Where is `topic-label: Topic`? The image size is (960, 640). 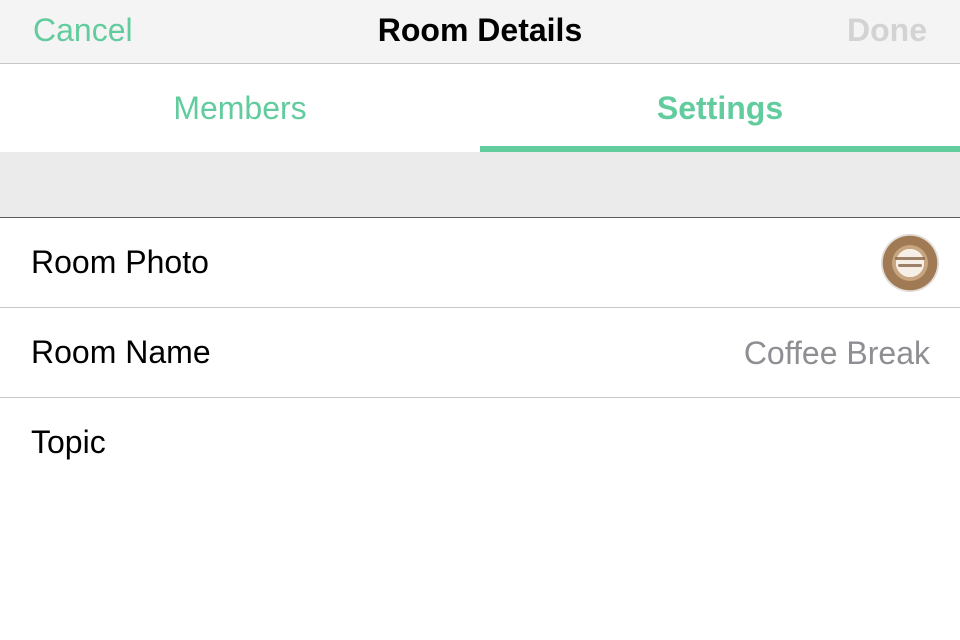
topic-label: Topic is located at coordinates (68, 442).